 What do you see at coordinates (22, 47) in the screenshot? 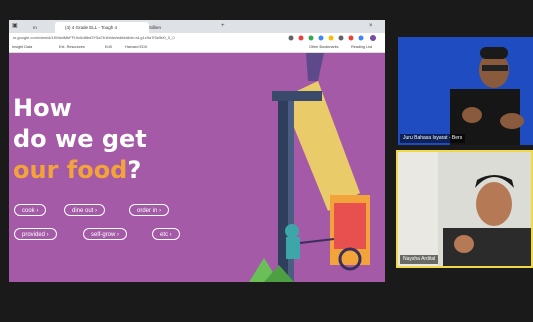
I see `bookmark-1: Insight Data` at bounding box center [22, 47].